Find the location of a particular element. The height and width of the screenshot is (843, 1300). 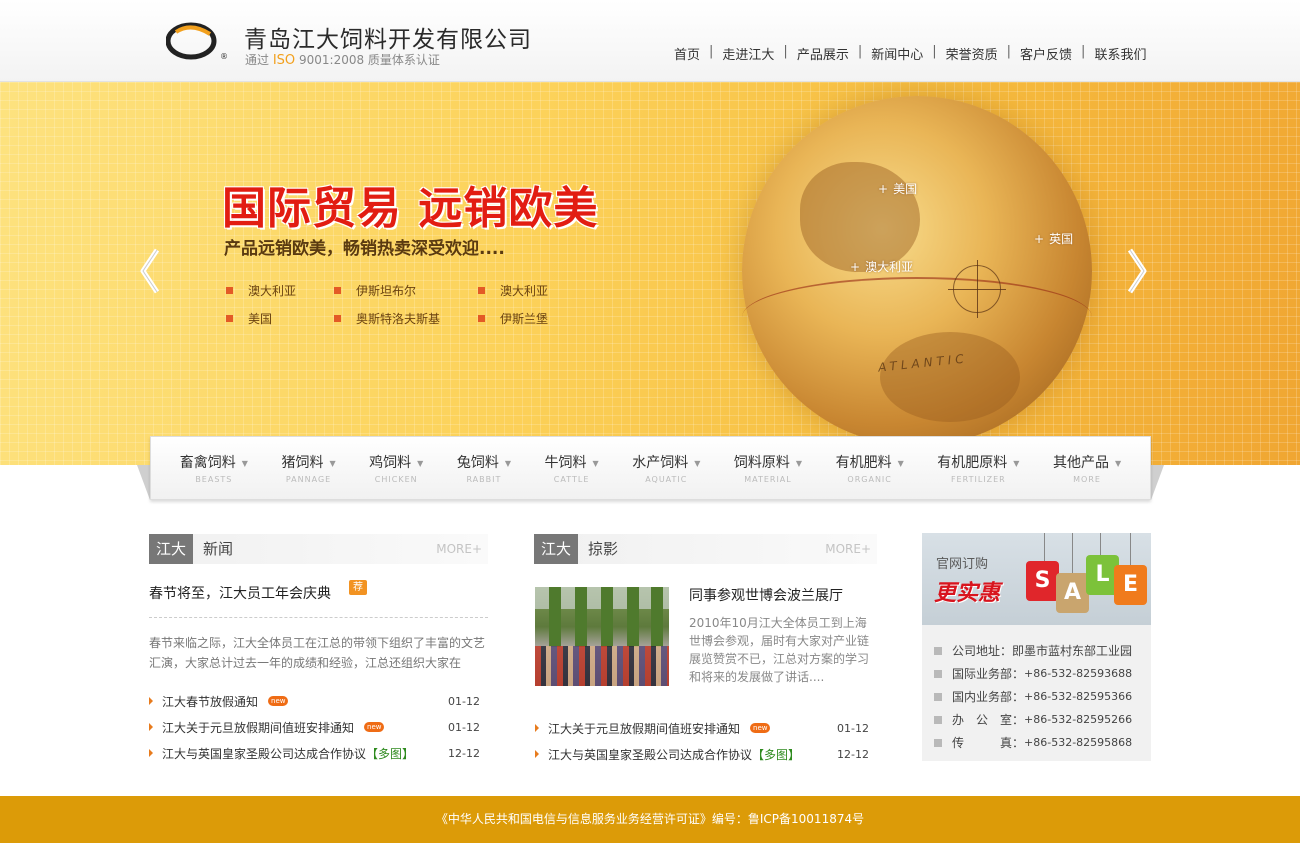

category-label-en: CHICKEN is located at coordinates (396, 479).